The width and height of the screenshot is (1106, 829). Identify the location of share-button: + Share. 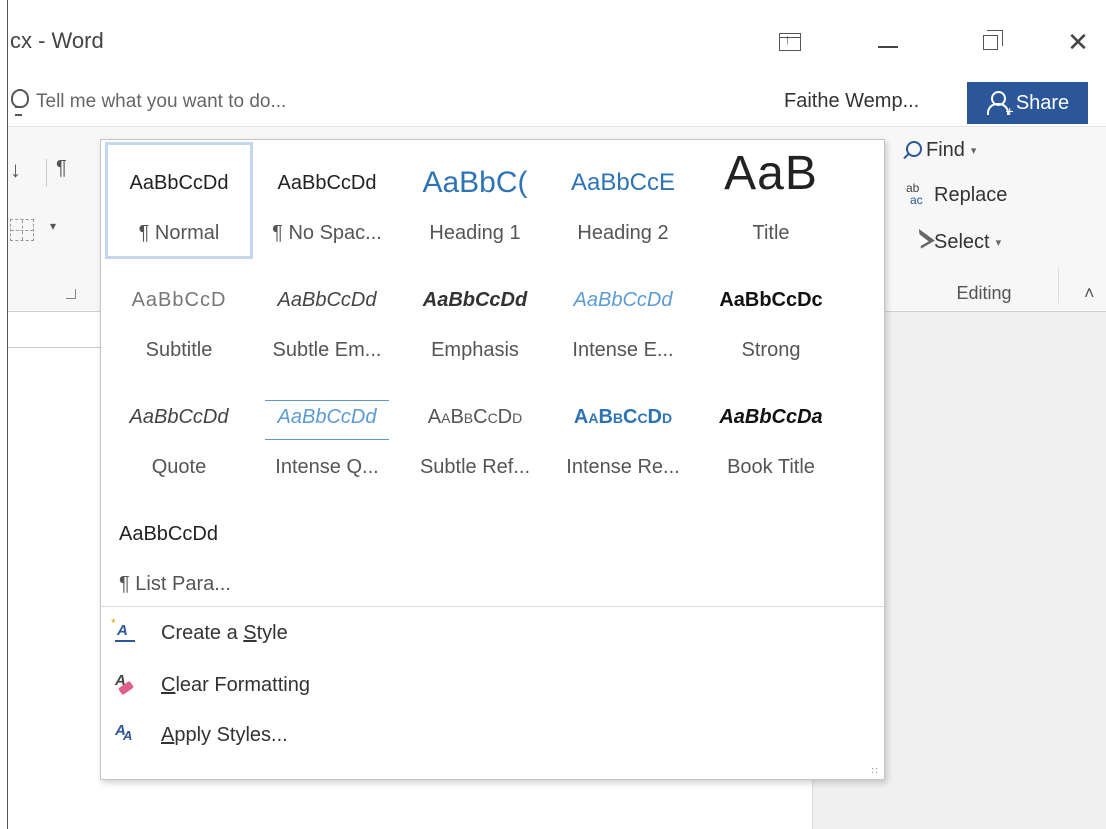
(1027, 103).